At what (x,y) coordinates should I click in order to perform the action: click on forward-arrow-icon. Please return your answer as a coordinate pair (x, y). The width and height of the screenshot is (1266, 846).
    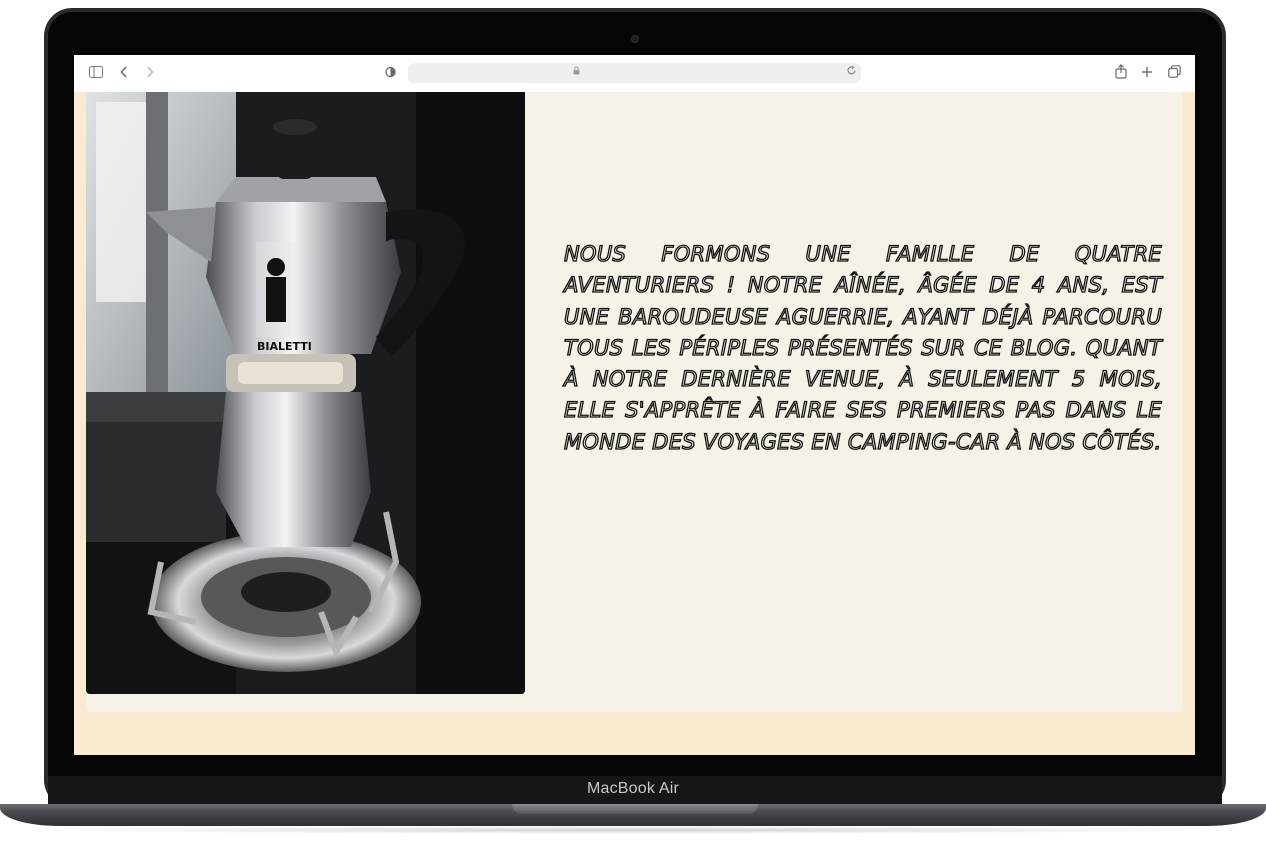
    Looking at the image, I should click on (150, 73).